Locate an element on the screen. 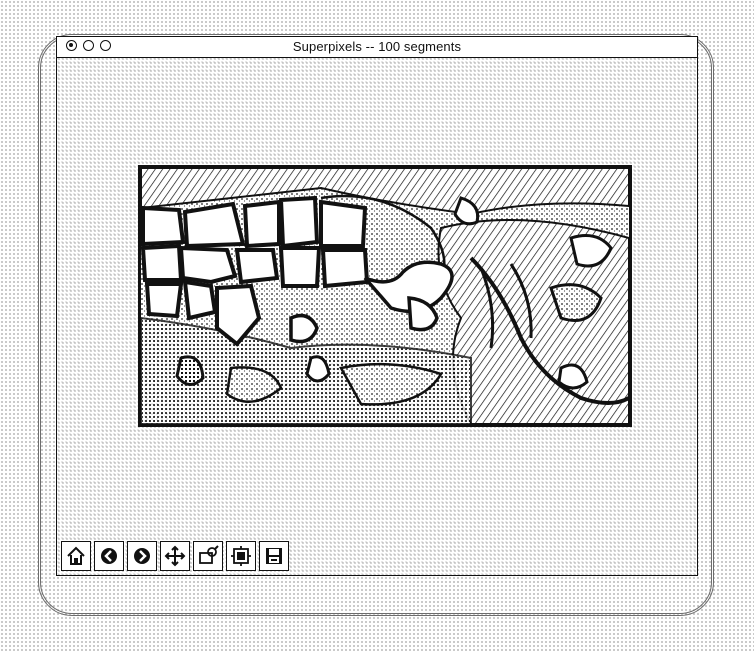 The image size is (754, 652). home-button is located at coordinates (76, 556).